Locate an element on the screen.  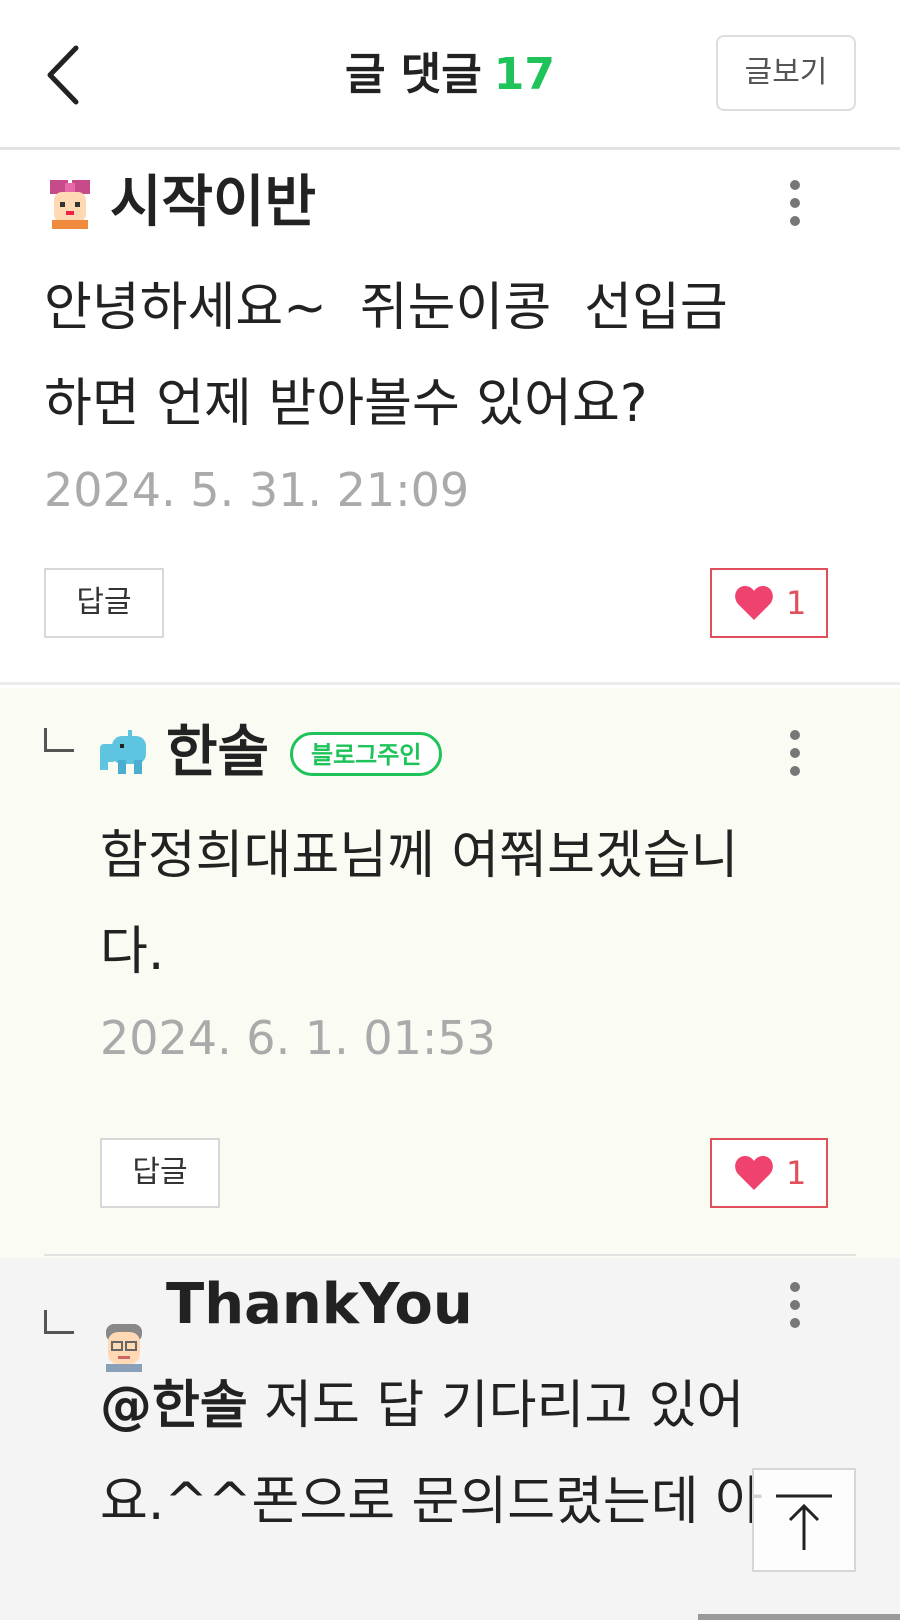
comment-text: 함정희대표님께 여쭤보겠습니 다. is located at coordinates (419, 904).